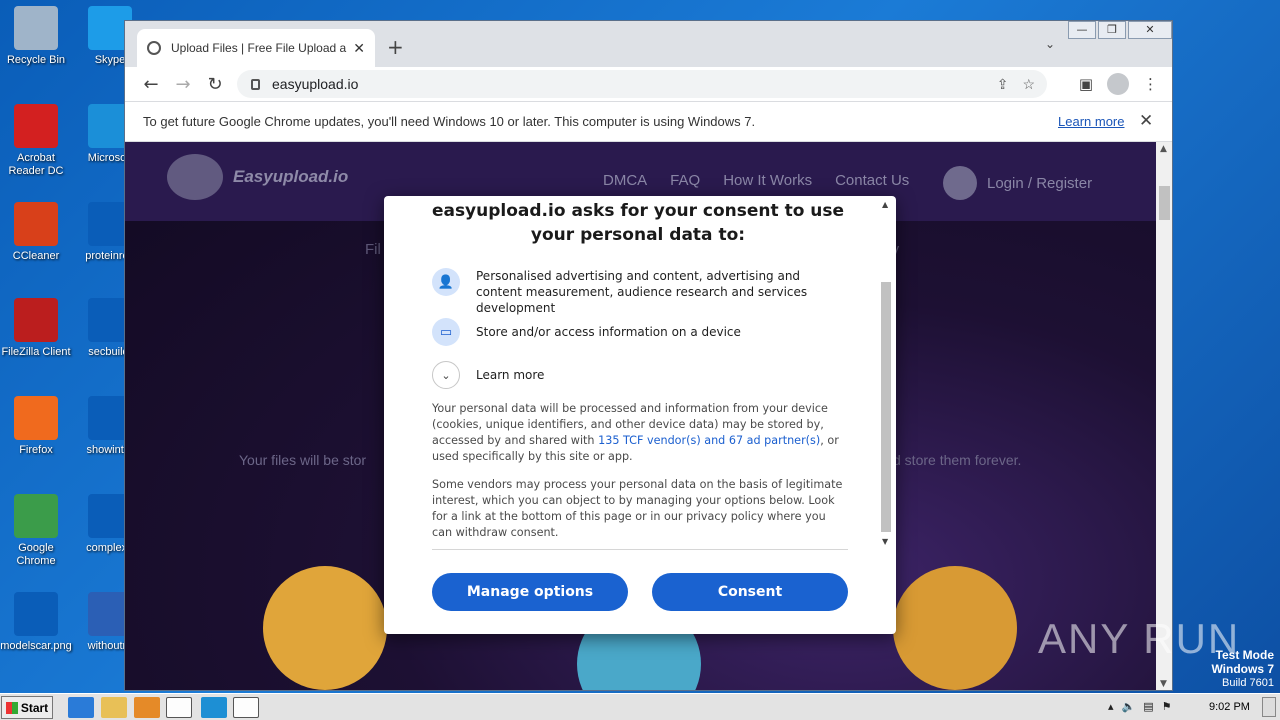 The image size is (1280, 720). I want to click on login-register-link: Login / Register, so click(1017, 183).